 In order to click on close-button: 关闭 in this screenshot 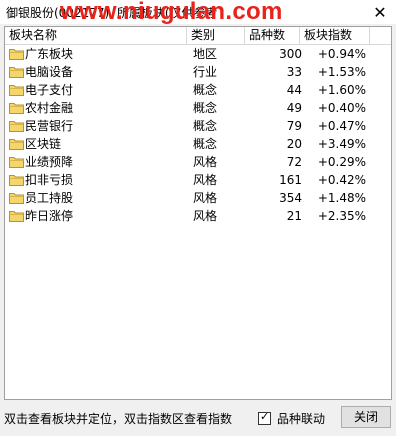, I will do `click(366, 417)`.